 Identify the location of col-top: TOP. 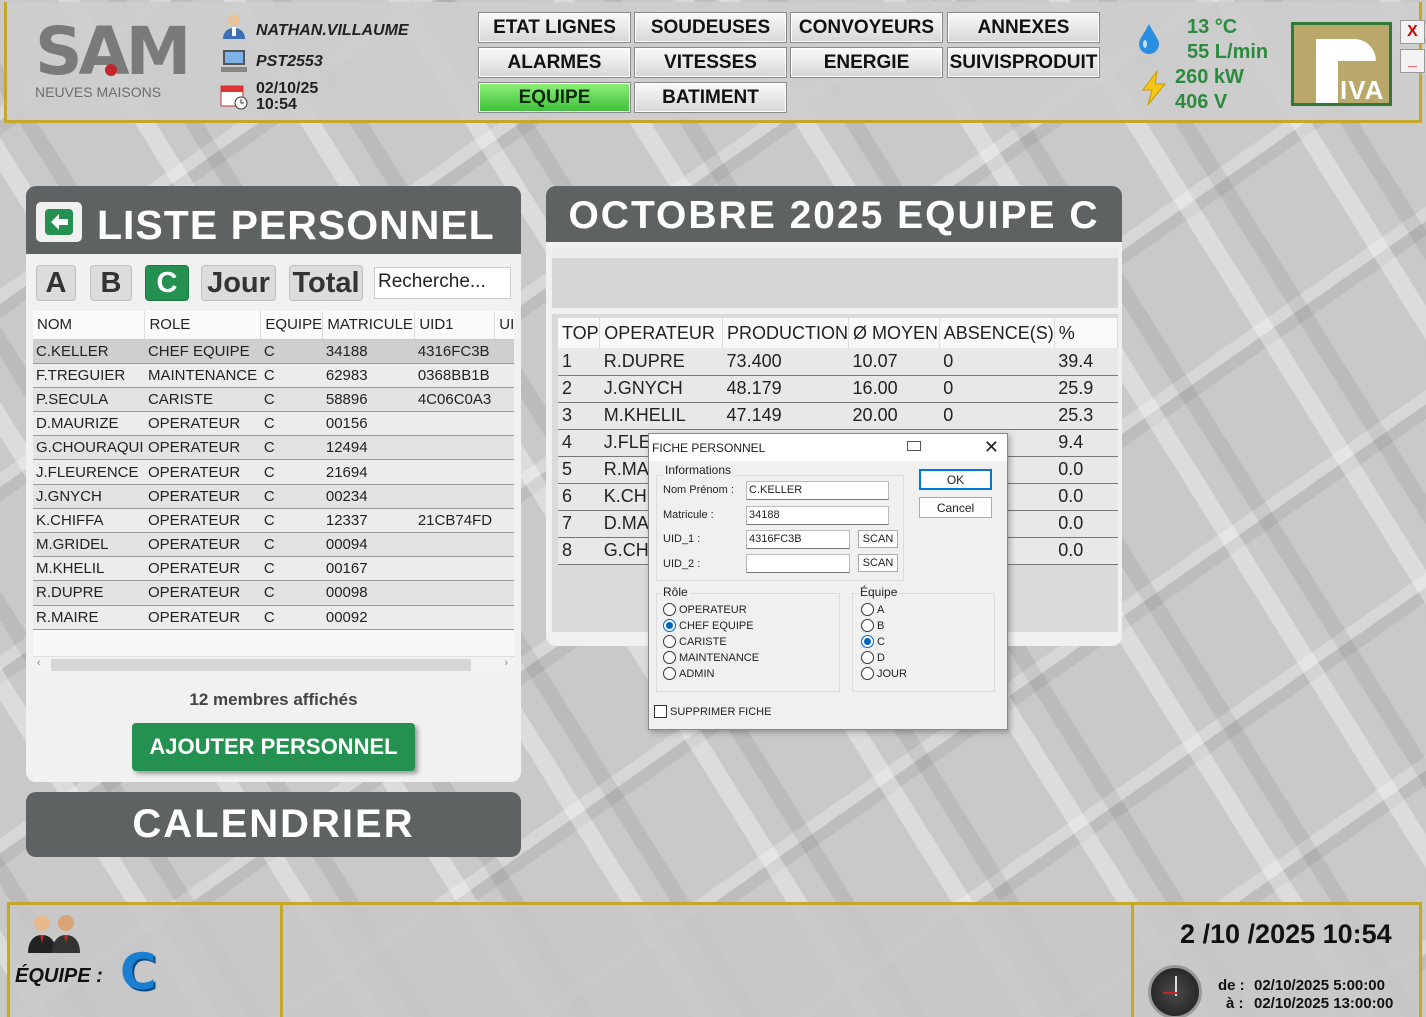
(579, 333).